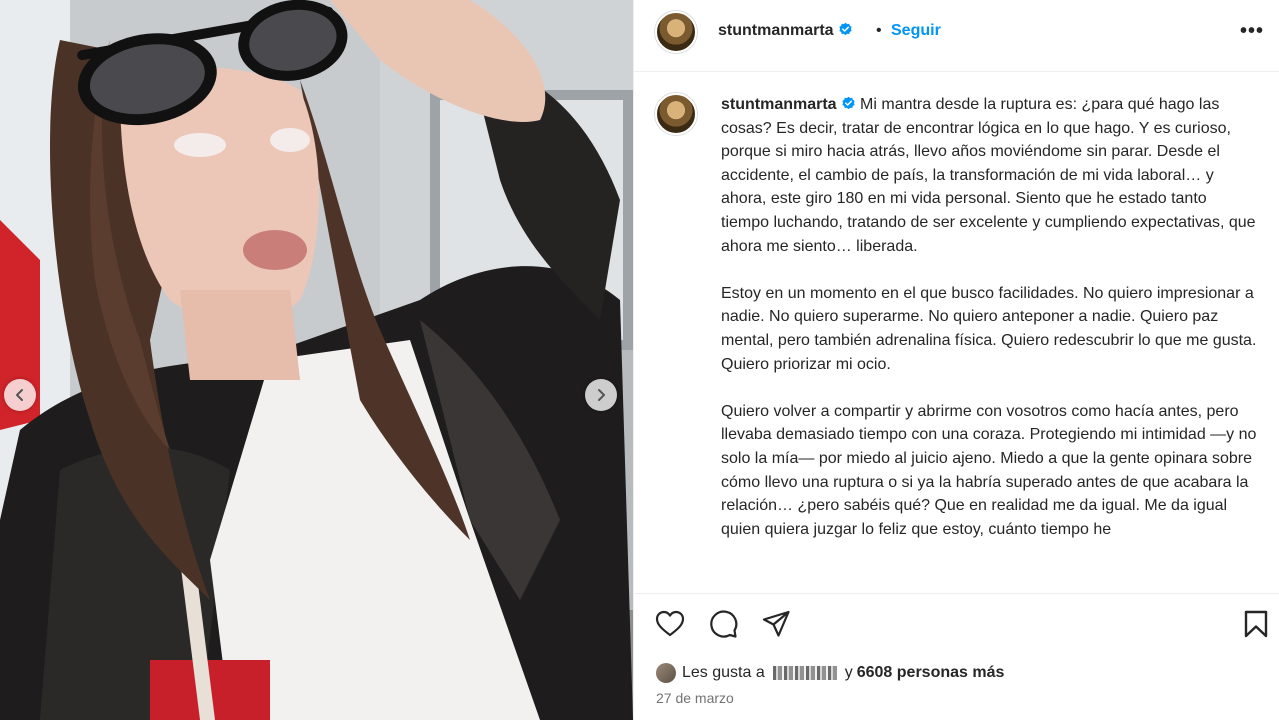 Image resolution: width=1279 pixels, height=720 pixels. I want to click on save-button, so click(1256, 624).